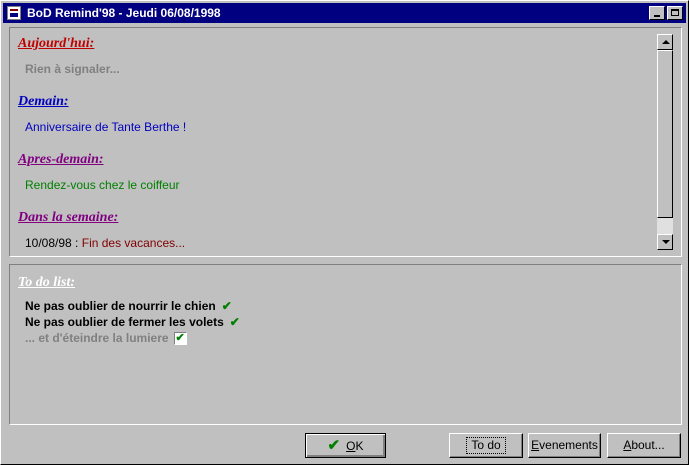 The width and height of the screenshot is (689, 465). Describe the element at coordinates (120, 306) in the screenshot. I see `todo-item-label: Ne pas oublier de nourrir le chien` at that location.